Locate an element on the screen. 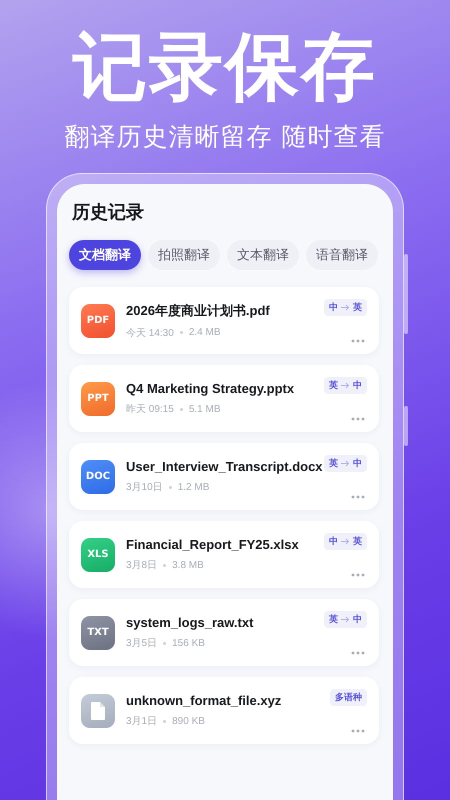 This screenshot has height=800, width=450. file-name: Q4 Marketing Strategy.pptx is located at coordinates (211, 388).